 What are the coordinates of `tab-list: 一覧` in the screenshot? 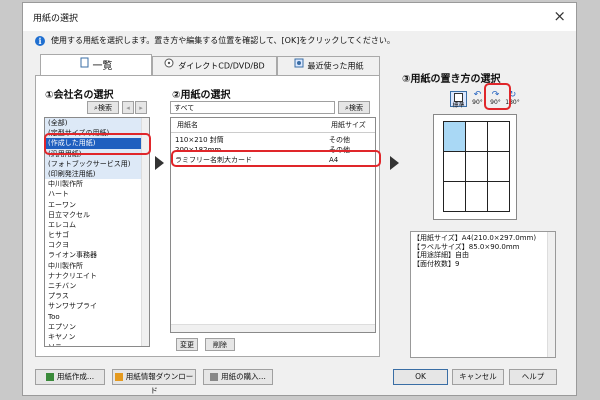 It's located at (96, 65).